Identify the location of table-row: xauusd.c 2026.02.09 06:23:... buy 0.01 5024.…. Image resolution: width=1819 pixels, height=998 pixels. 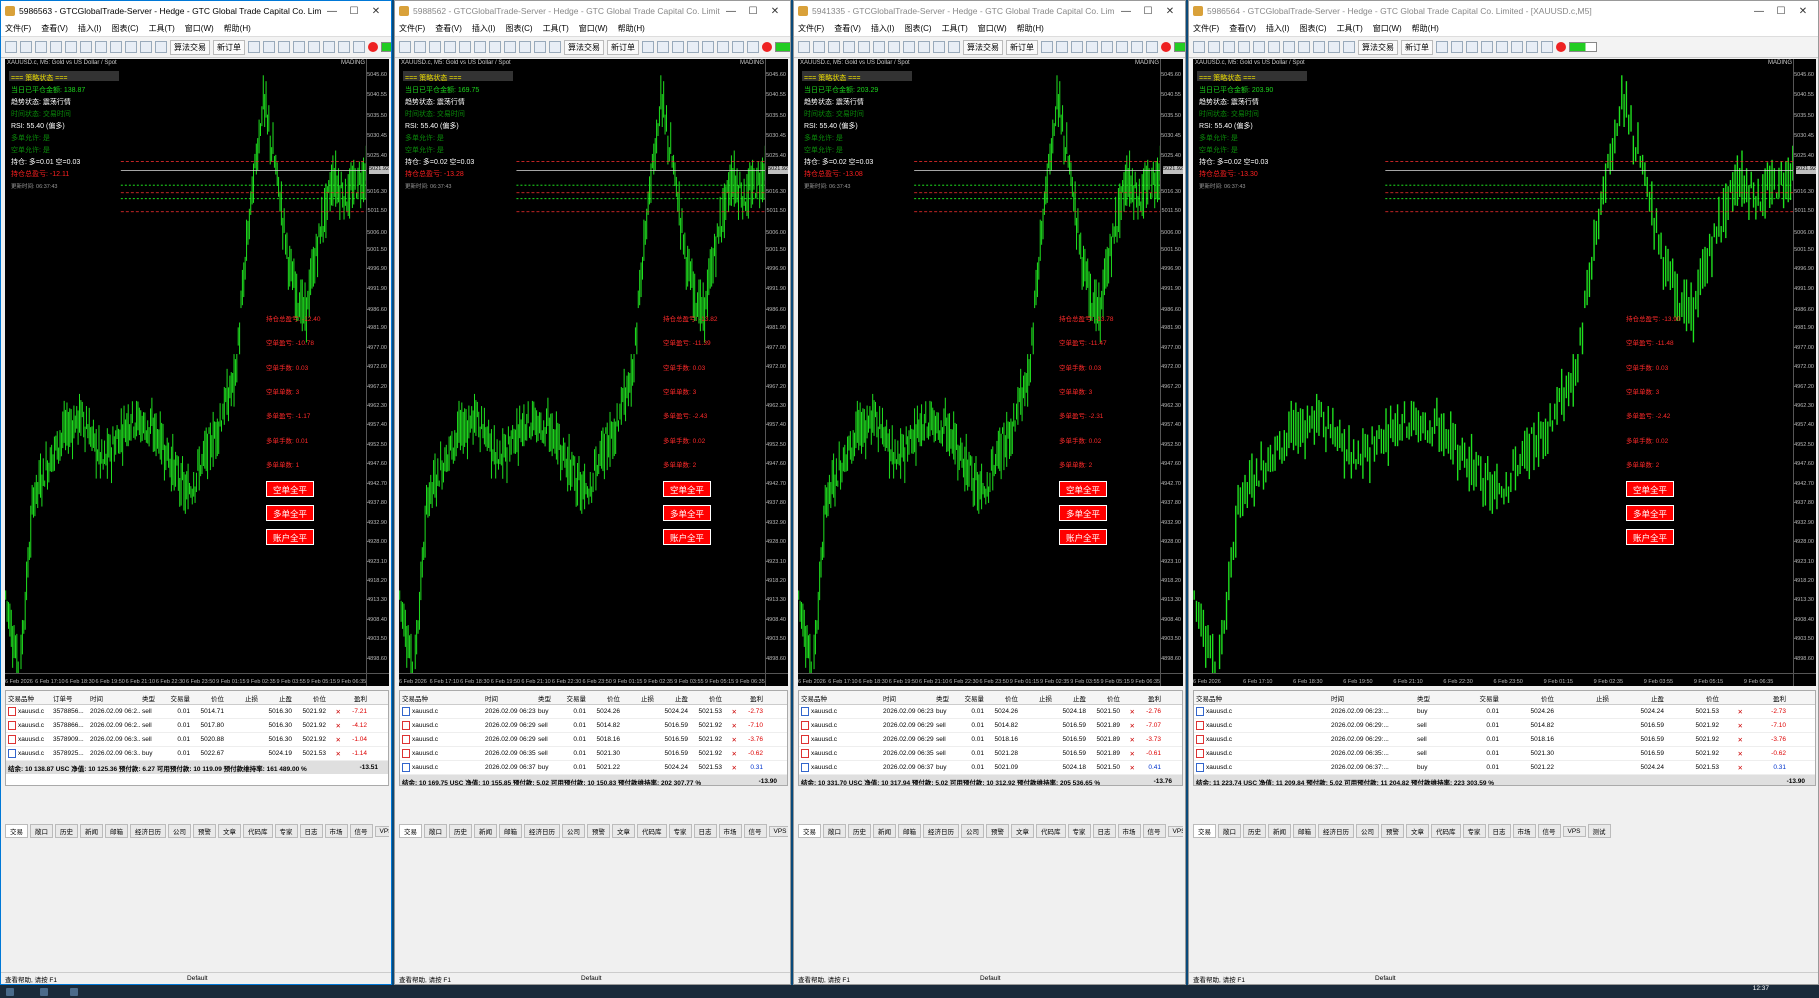
(1504, 712).